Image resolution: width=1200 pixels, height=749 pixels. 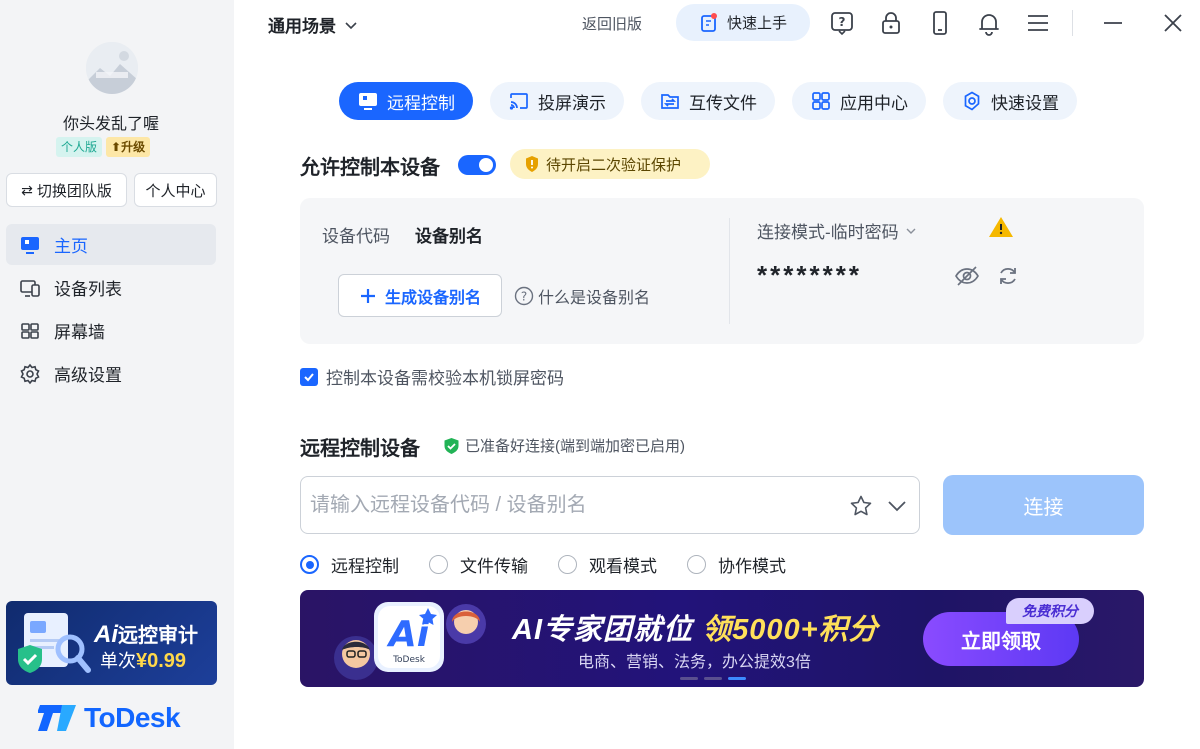 I want to click on eye-off-icon, so click(x=967, y=278).